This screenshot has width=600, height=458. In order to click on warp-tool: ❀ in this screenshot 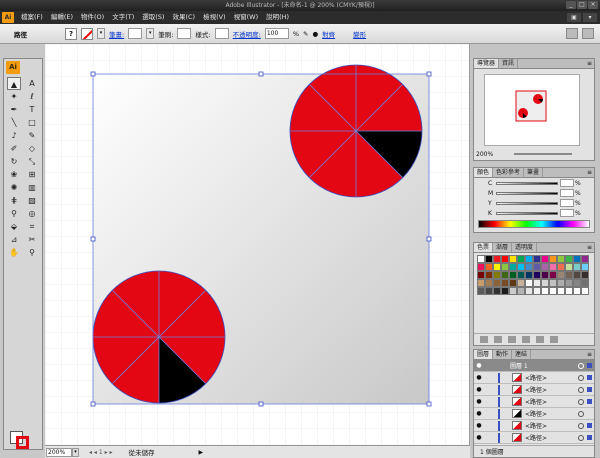, I will do `click(14, 174)`.